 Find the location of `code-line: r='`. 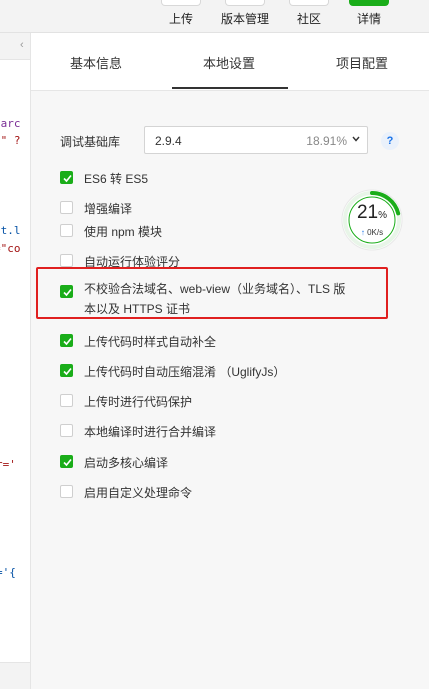

code-line: r=' is located at coordinates (8, 464).